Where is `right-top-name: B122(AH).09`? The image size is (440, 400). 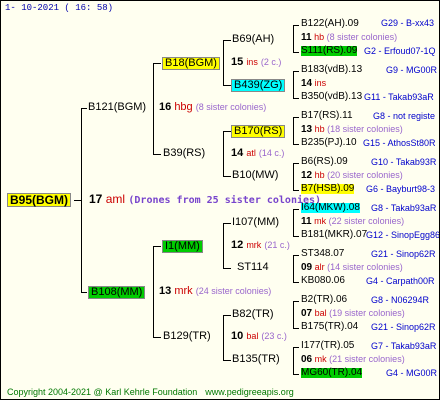
right-top-name: B122(AH).09 is located at coordinates (330, 24).